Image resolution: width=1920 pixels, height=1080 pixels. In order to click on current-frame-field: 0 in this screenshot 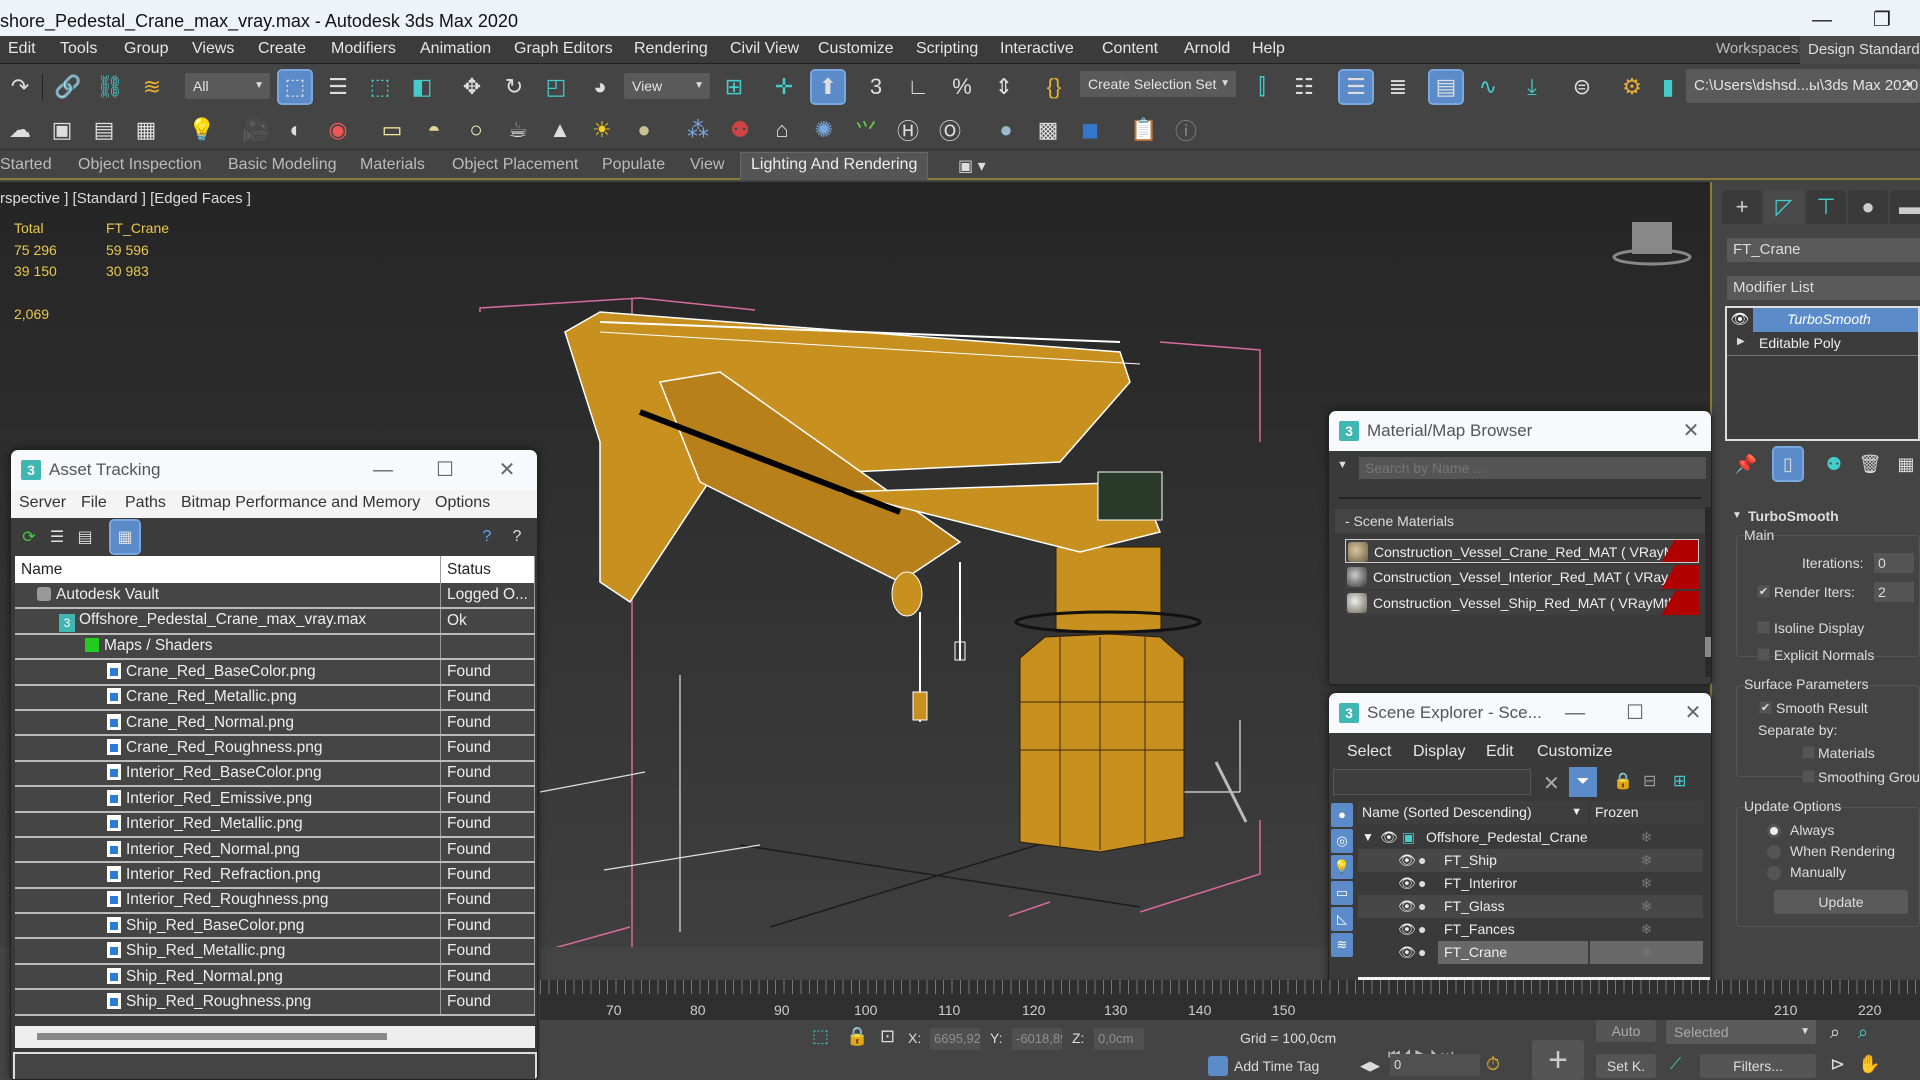, I will do `click(1435, 1065)`.